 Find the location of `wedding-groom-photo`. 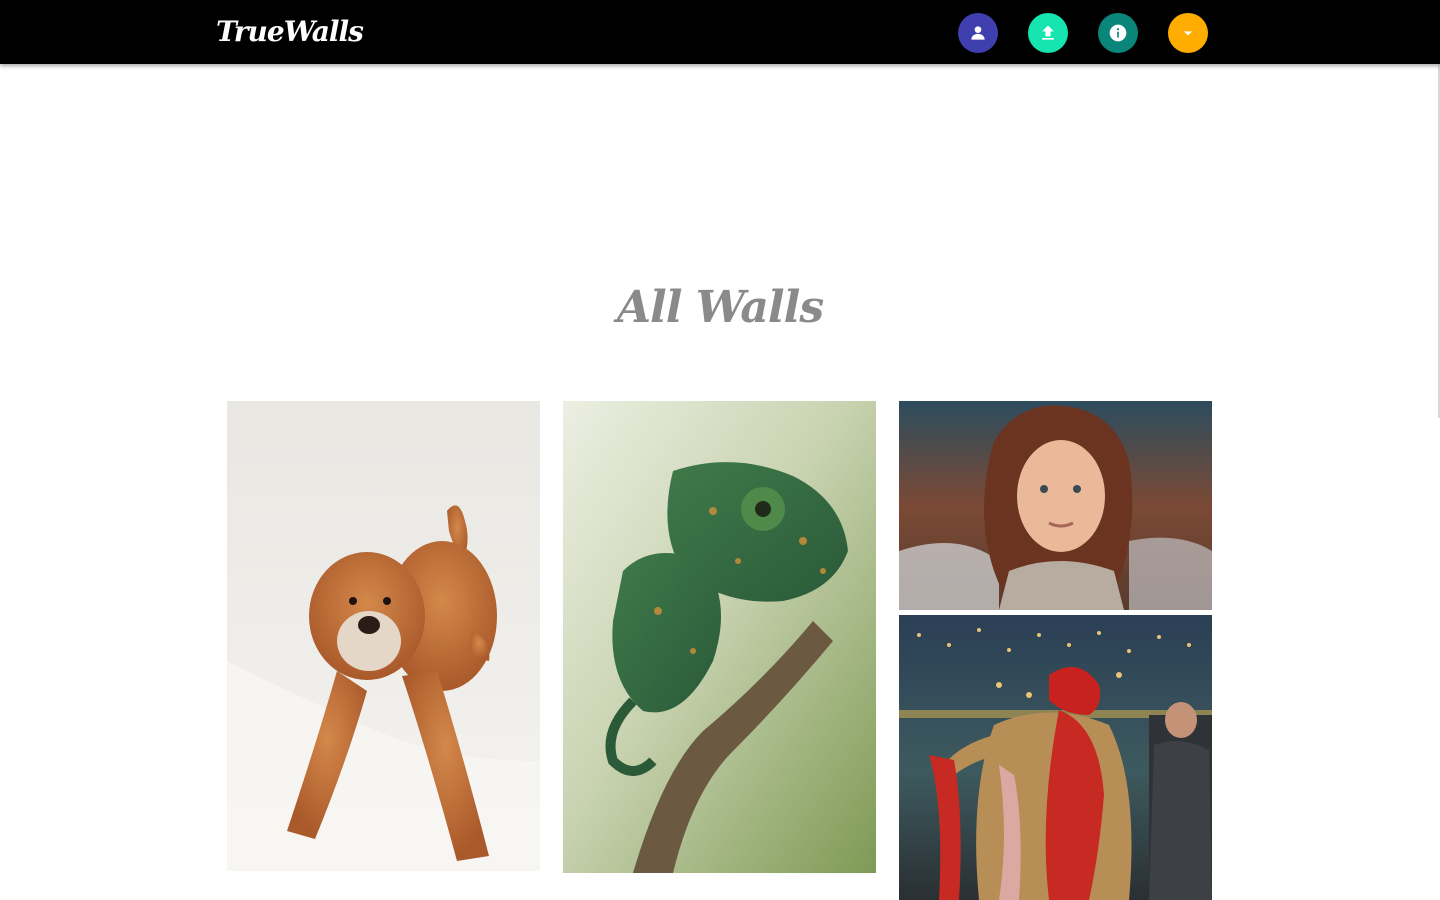

wedding-groom-photo is located at coordinates (1055, 757).